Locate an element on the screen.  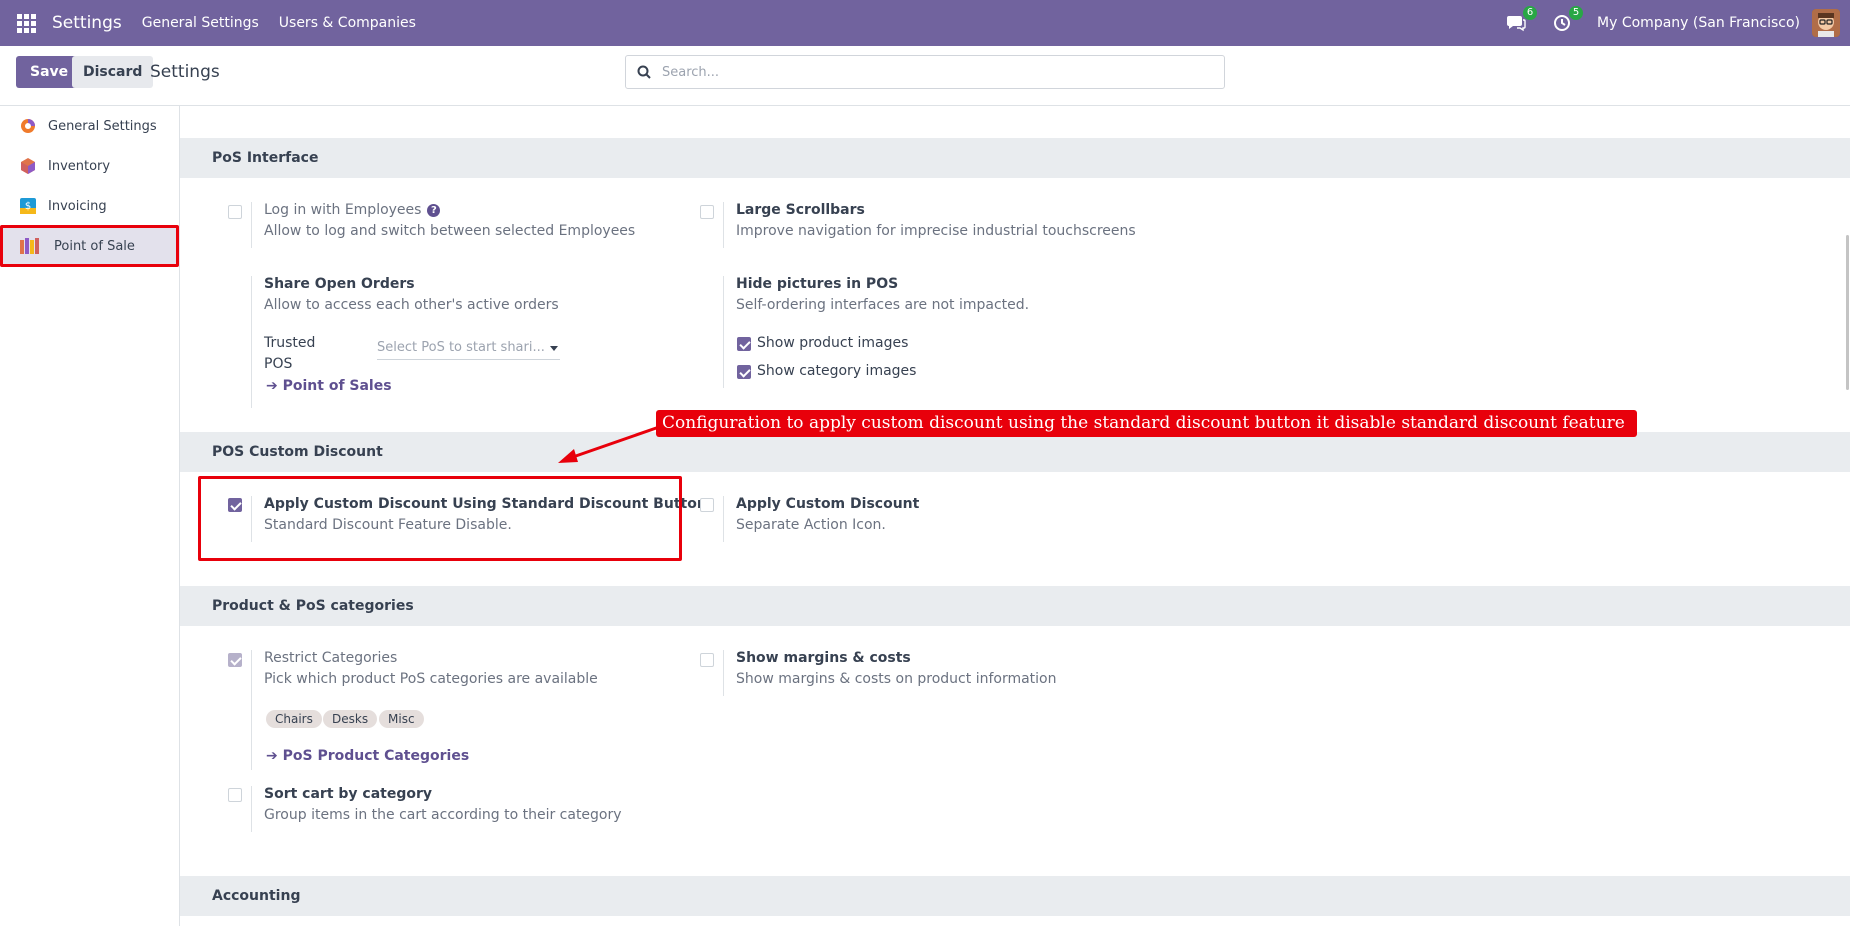
sidebar-item-invoicing: $ Invoicing is located at coordinates (90, 206).